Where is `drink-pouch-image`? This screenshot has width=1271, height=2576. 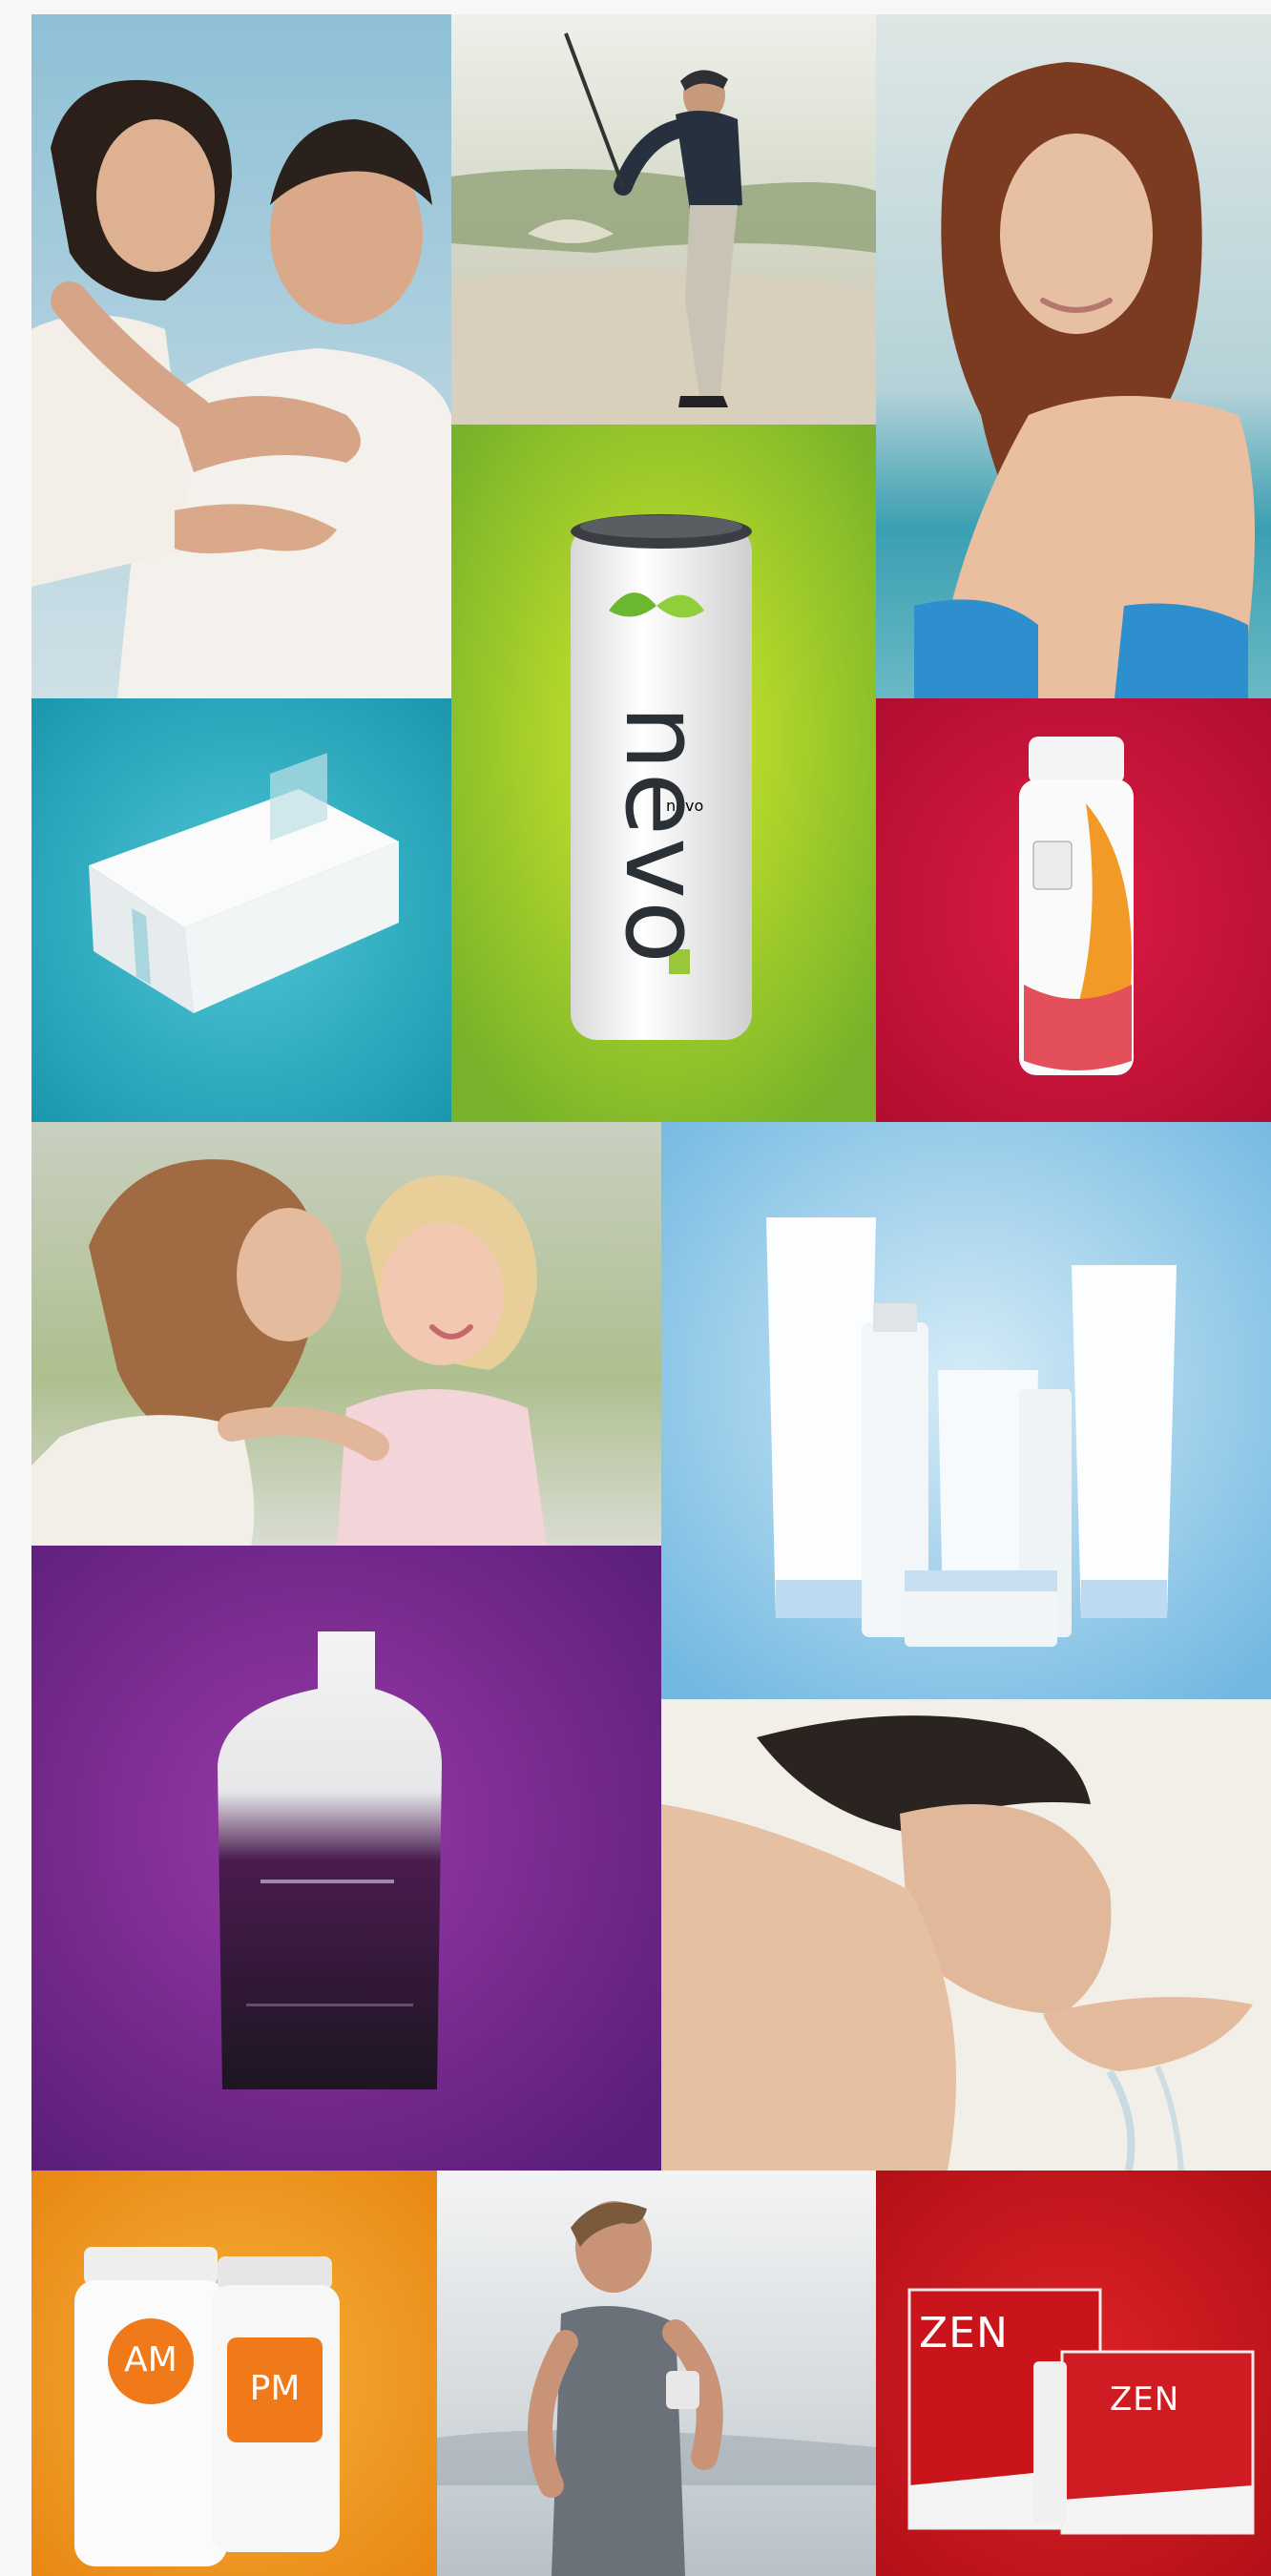
drink-pouch-image is located at coordinates (346, 1858).